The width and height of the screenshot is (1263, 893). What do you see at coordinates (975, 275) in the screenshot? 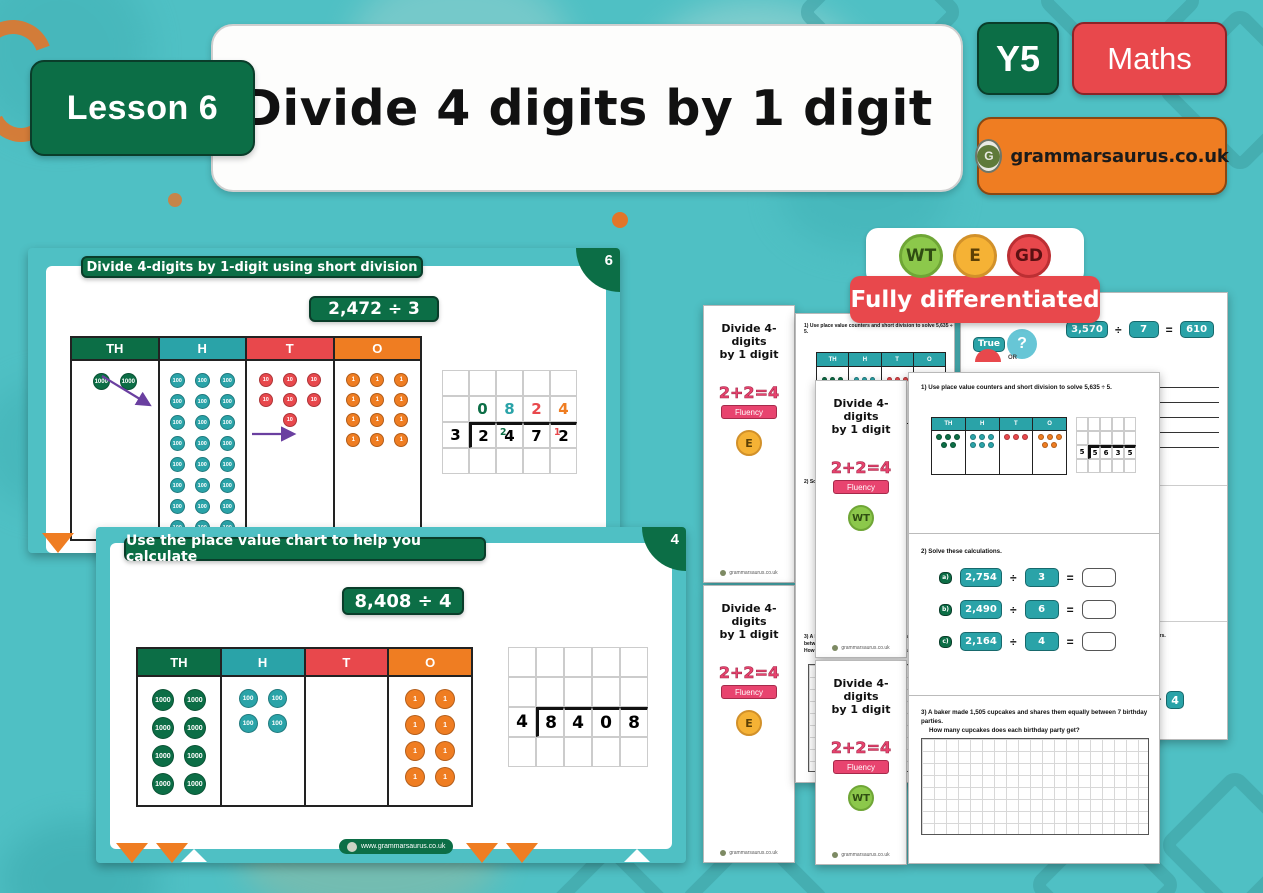
I see `fully-differentiated-badge: WT E GD Fully differentiated` at bounding box center [975, 275].